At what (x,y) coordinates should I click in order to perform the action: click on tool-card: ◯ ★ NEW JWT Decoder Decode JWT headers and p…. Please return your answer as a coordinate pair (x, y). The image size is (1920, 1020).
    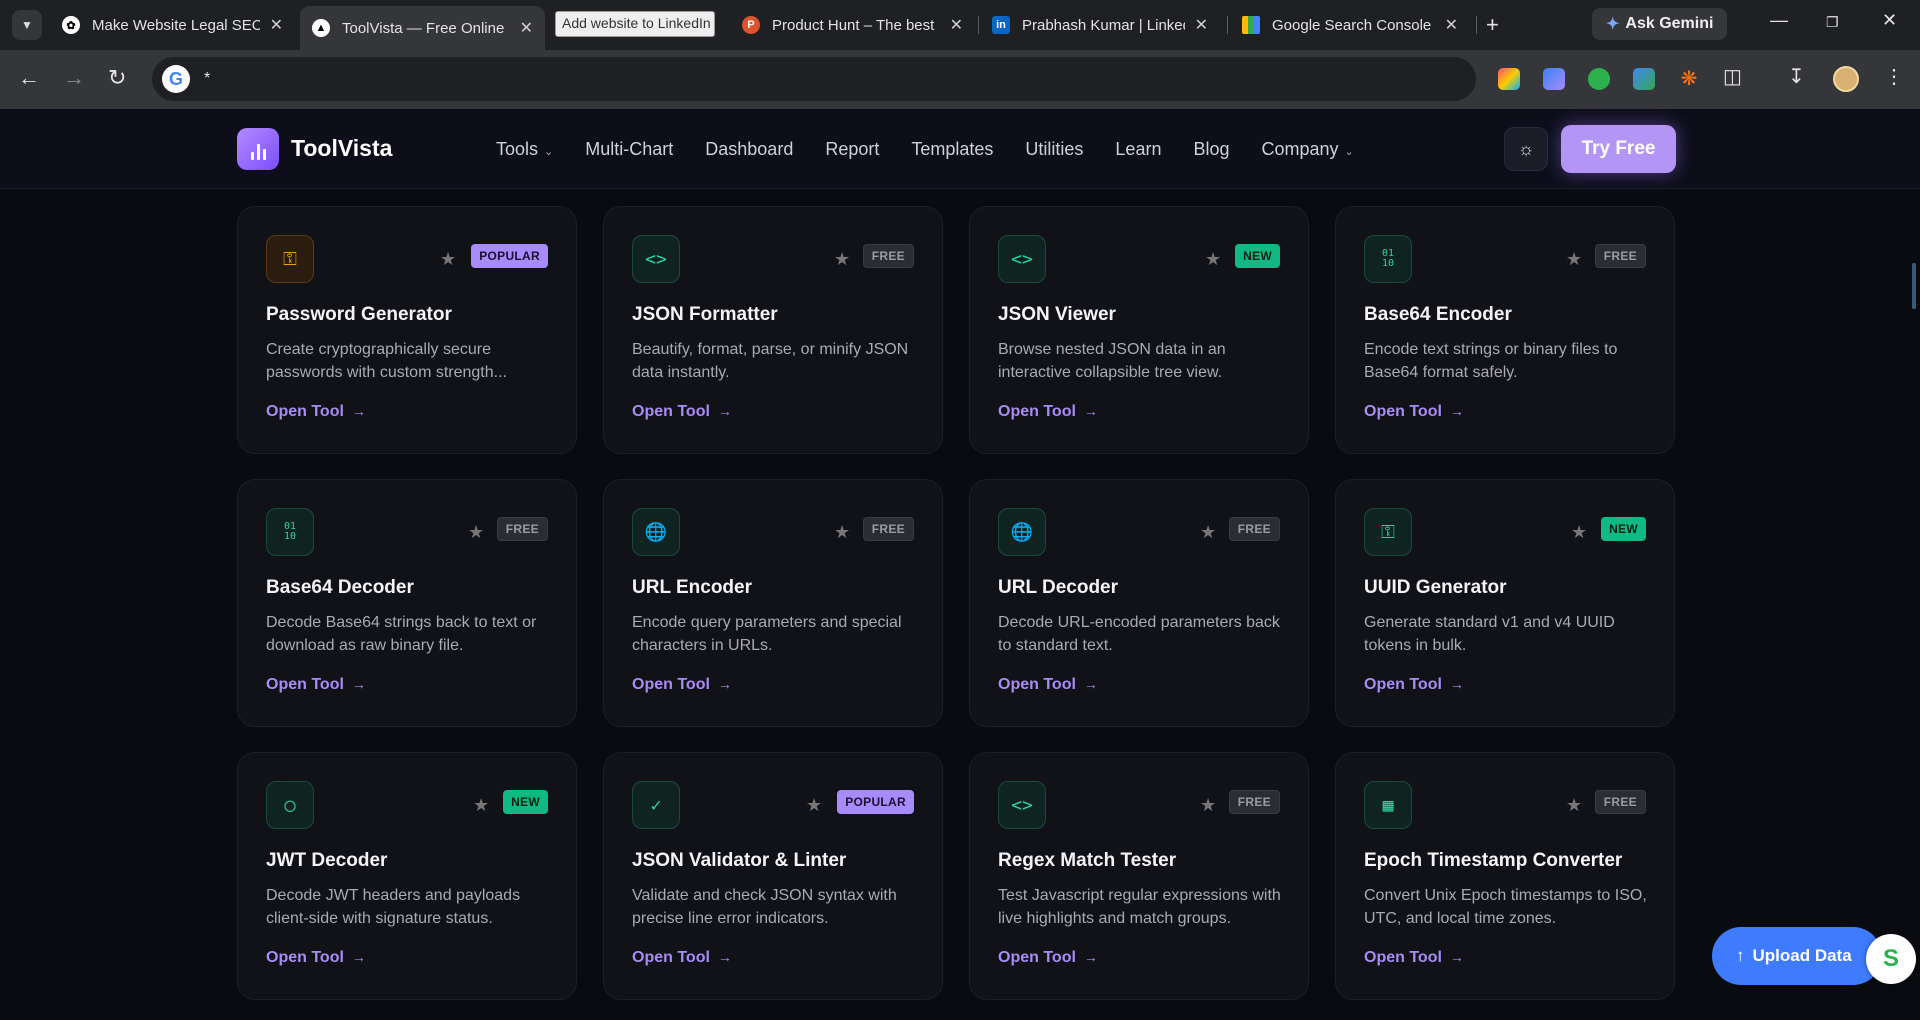
    Looking at the image, I should click on (407, 876).